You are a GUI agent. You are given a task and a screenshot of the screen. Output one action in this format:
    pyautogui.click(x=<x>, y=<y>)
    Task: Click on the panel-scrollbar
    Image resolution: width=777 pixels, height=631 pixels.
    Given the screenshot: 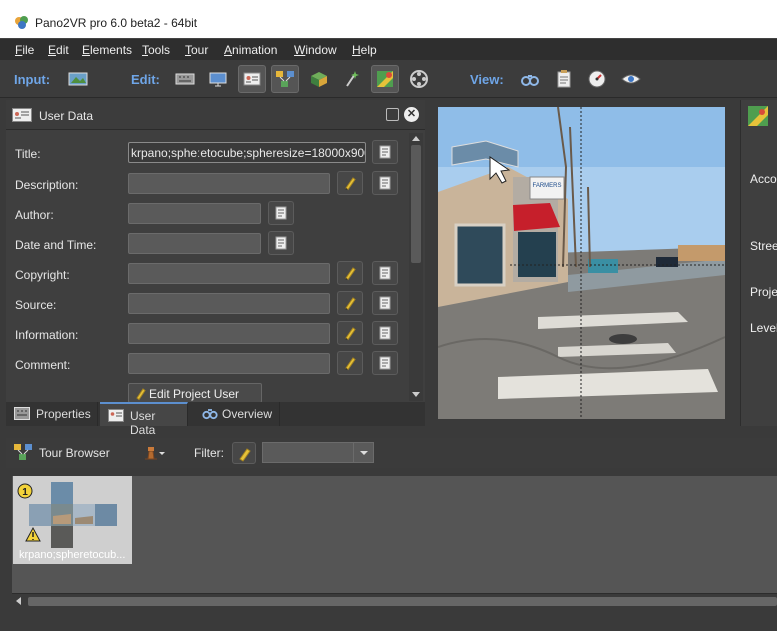 What is the action you would take?
    pyautogui.click(x=416, y=267)
    